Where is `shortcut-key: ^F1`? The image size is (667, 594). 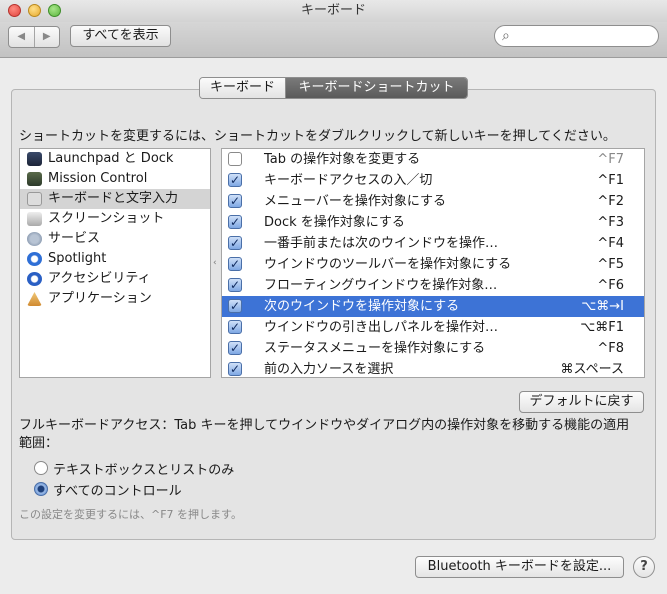
shortcut-key: ^F1 is located at coordinates (610, 180).